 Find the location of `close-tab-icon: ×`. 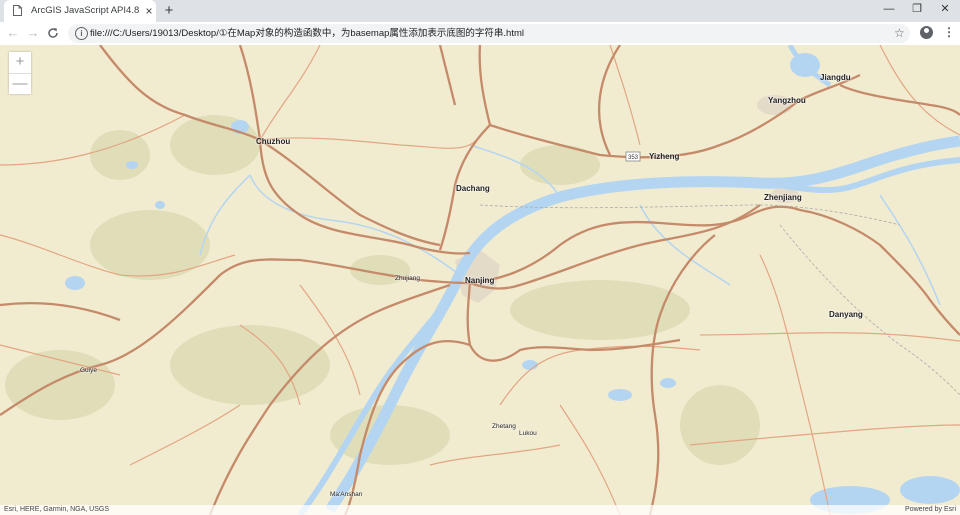

close-tab-icon: × is located at coordinates (149, 11).